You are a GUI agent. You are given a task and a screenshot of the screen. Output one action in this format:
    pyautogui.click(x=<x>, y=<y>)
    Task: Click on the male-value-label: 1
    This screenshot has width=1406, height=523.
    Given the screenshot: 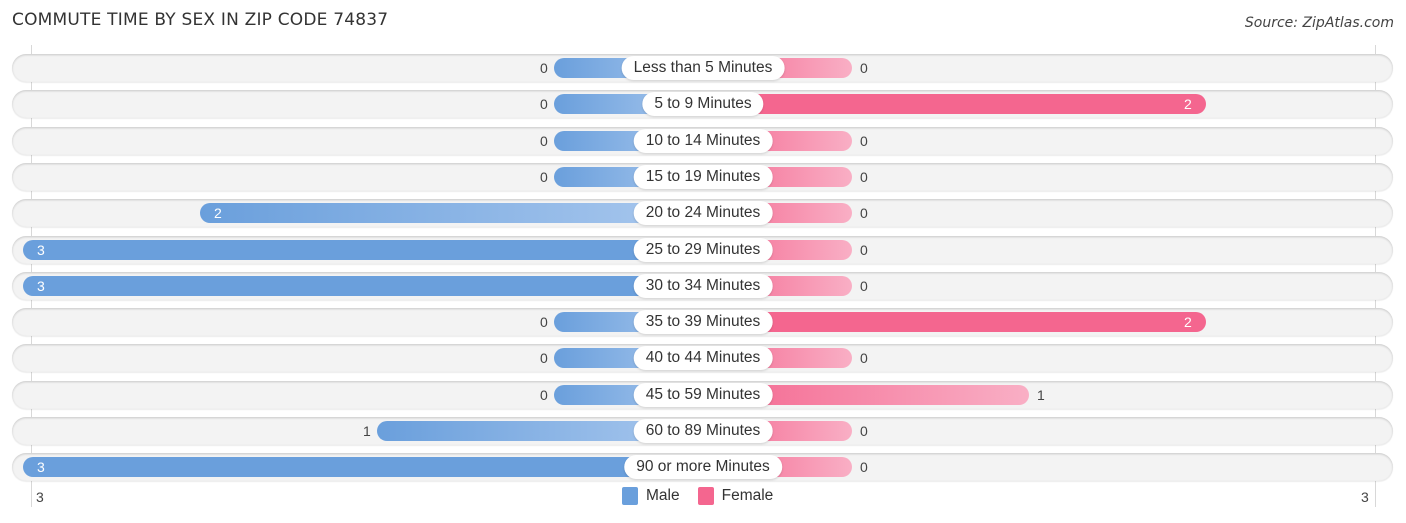 What is the action you would take?
    pyautogui.click(x=367, y=431)
    